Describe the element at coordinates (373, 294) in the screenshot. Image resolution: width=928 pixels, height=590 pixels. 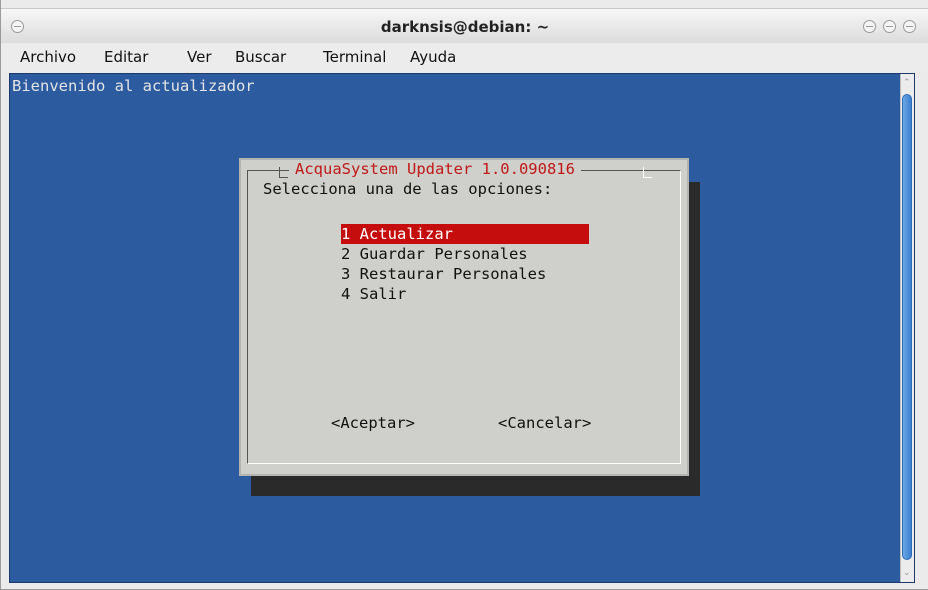
I see `option-salir: 4 Salir` at that location.